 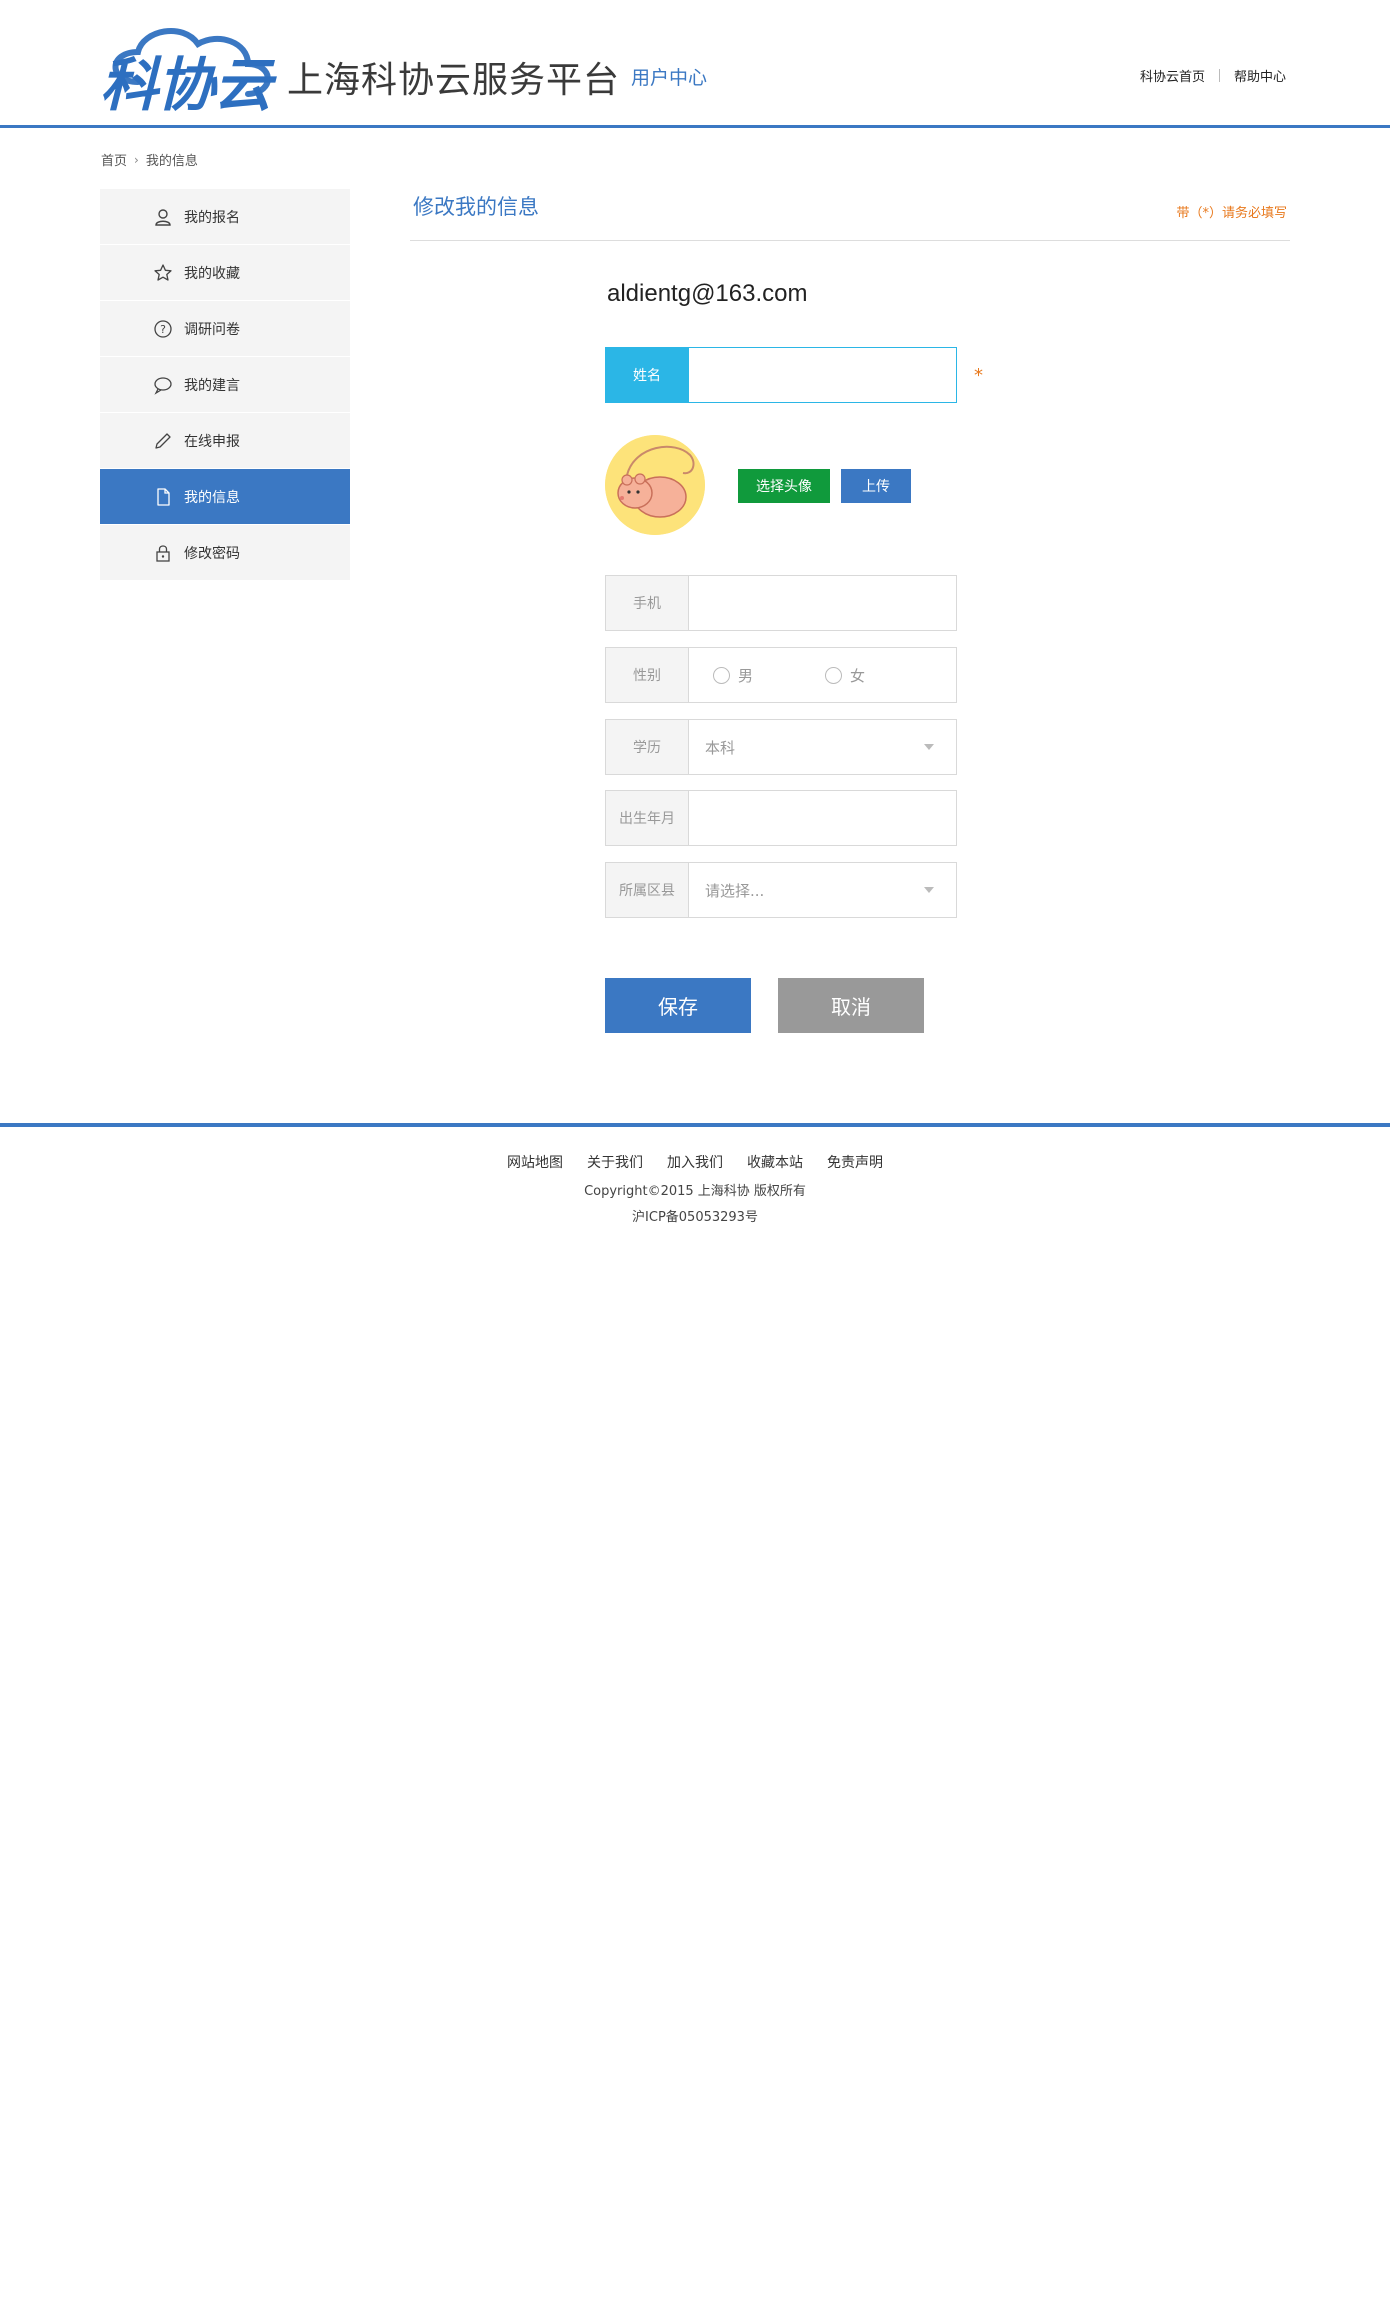 I want to click on sidebar-item-label: 修改密码, so click(x=212, y=553).